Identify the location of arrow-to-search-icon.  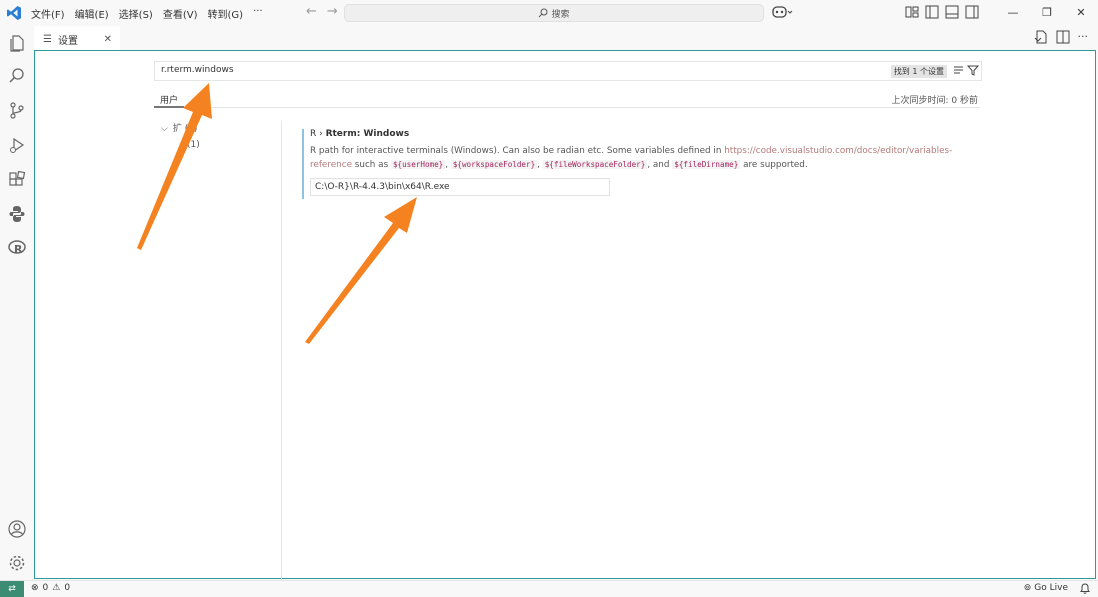
(174, 166).